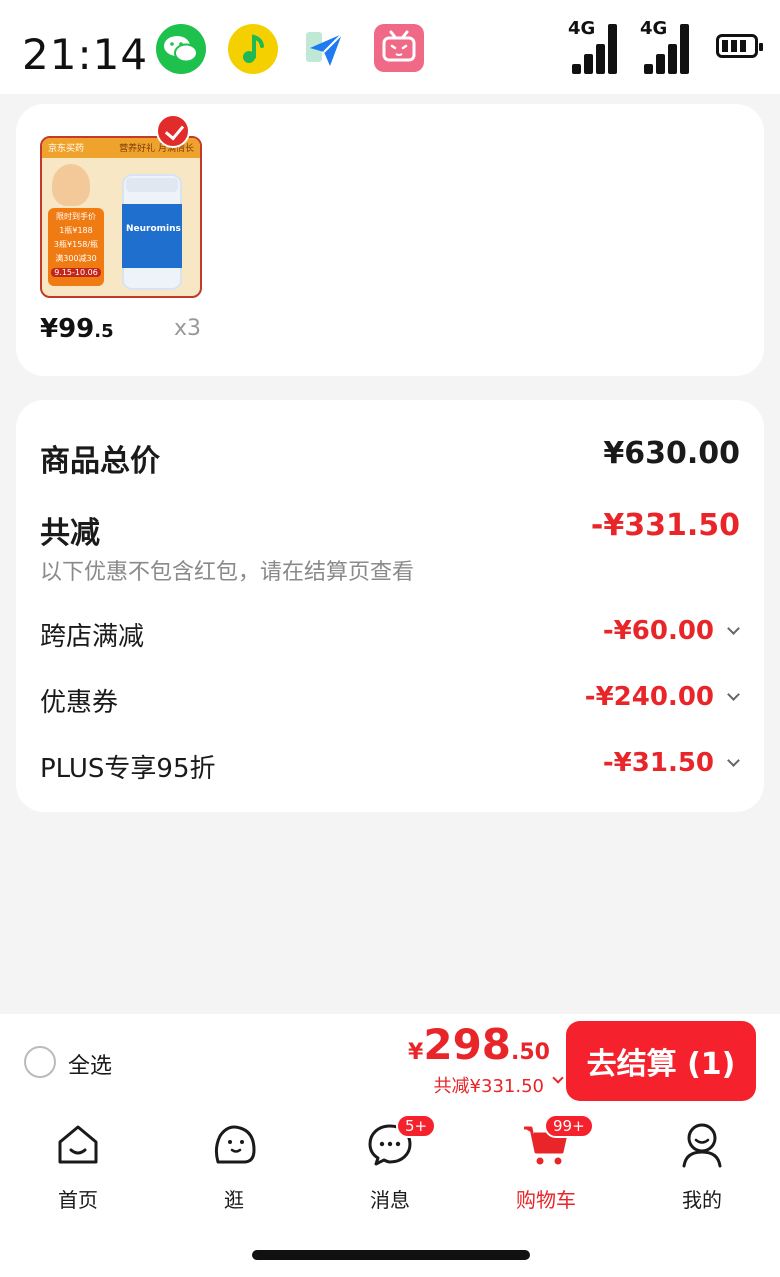  What do you see at coordinates (479, 1044) in the screenshot?
I see `total-price: ¥298.50` at bounding box center [479, 1044].